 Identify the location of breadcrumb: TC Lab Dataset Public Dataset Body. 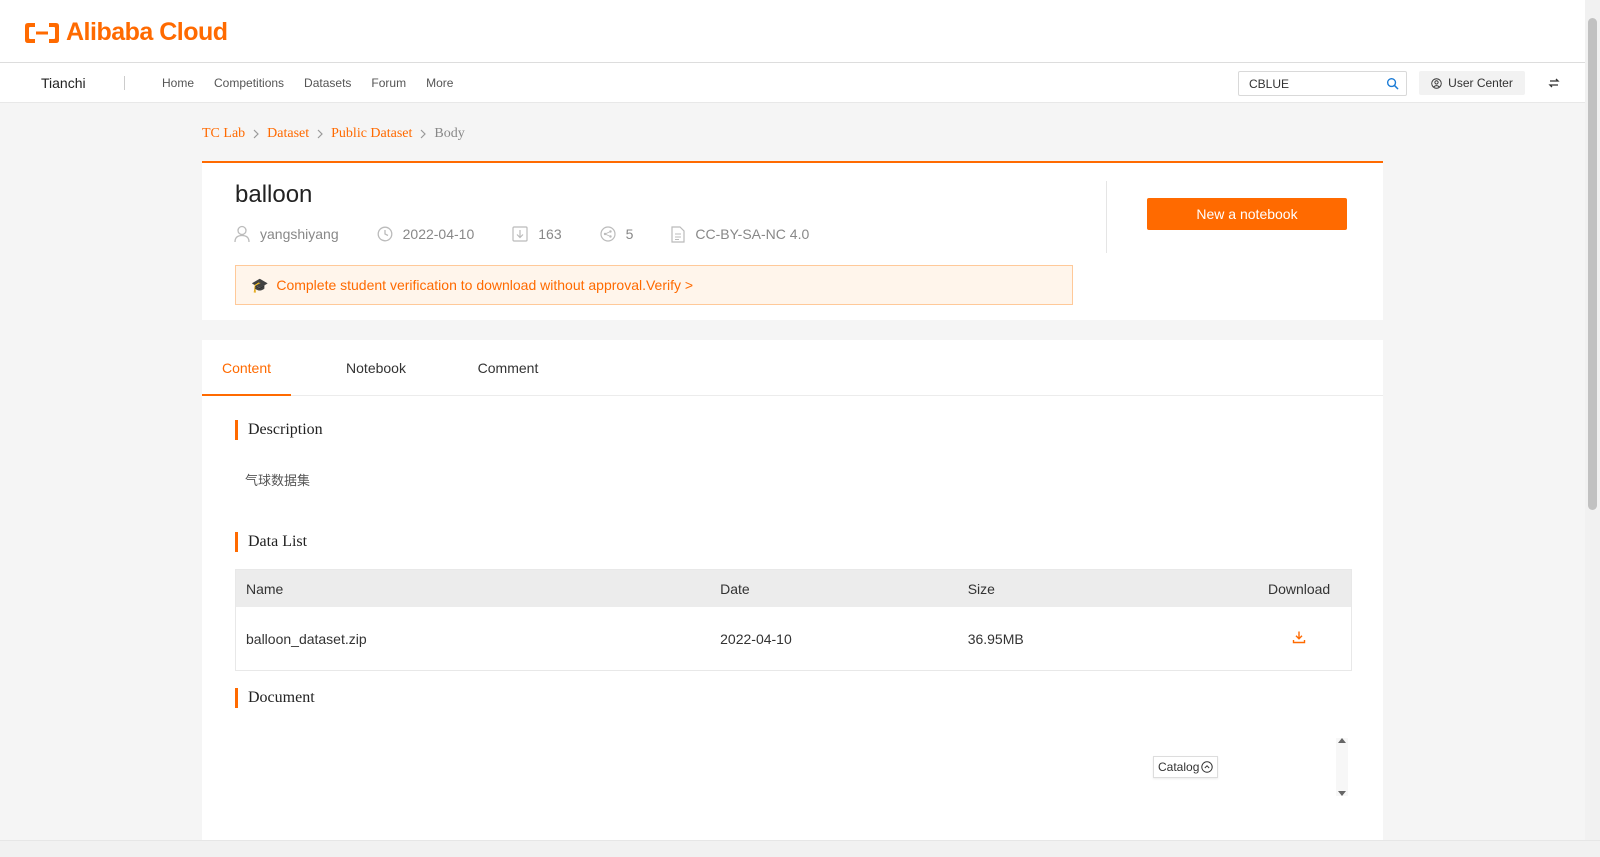
(333, 134).